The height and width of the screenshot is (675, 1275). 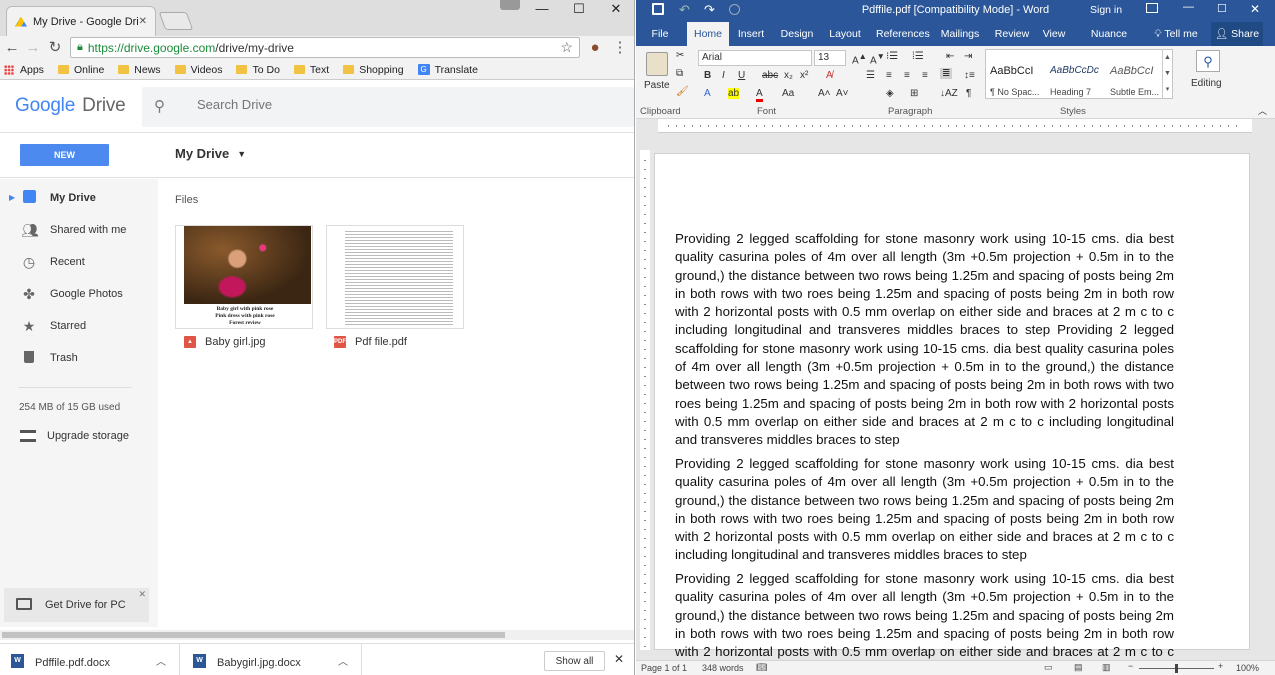 What do you see at coordinates (914, 93) in the screenshot?
I see `borders-icon: ⊞` at bounding box center [914, 93].